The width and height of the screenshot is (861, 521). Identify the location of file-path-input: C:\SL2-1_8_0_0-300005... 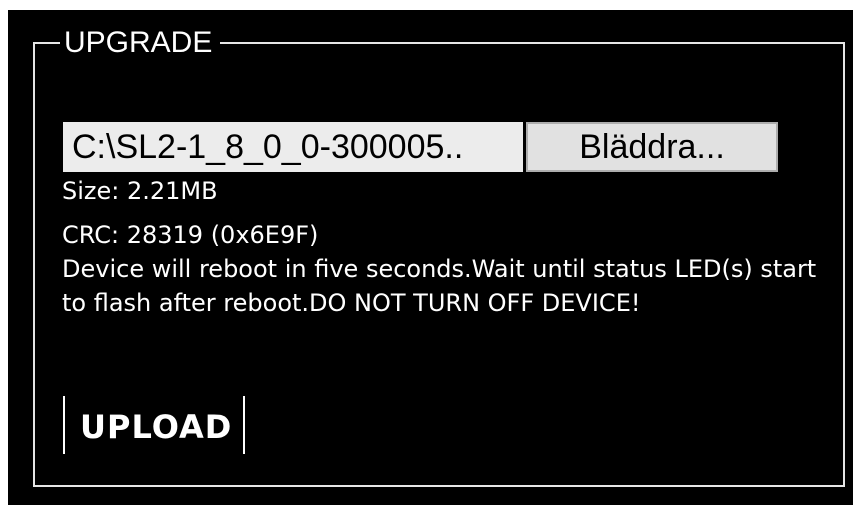
(293, 147).